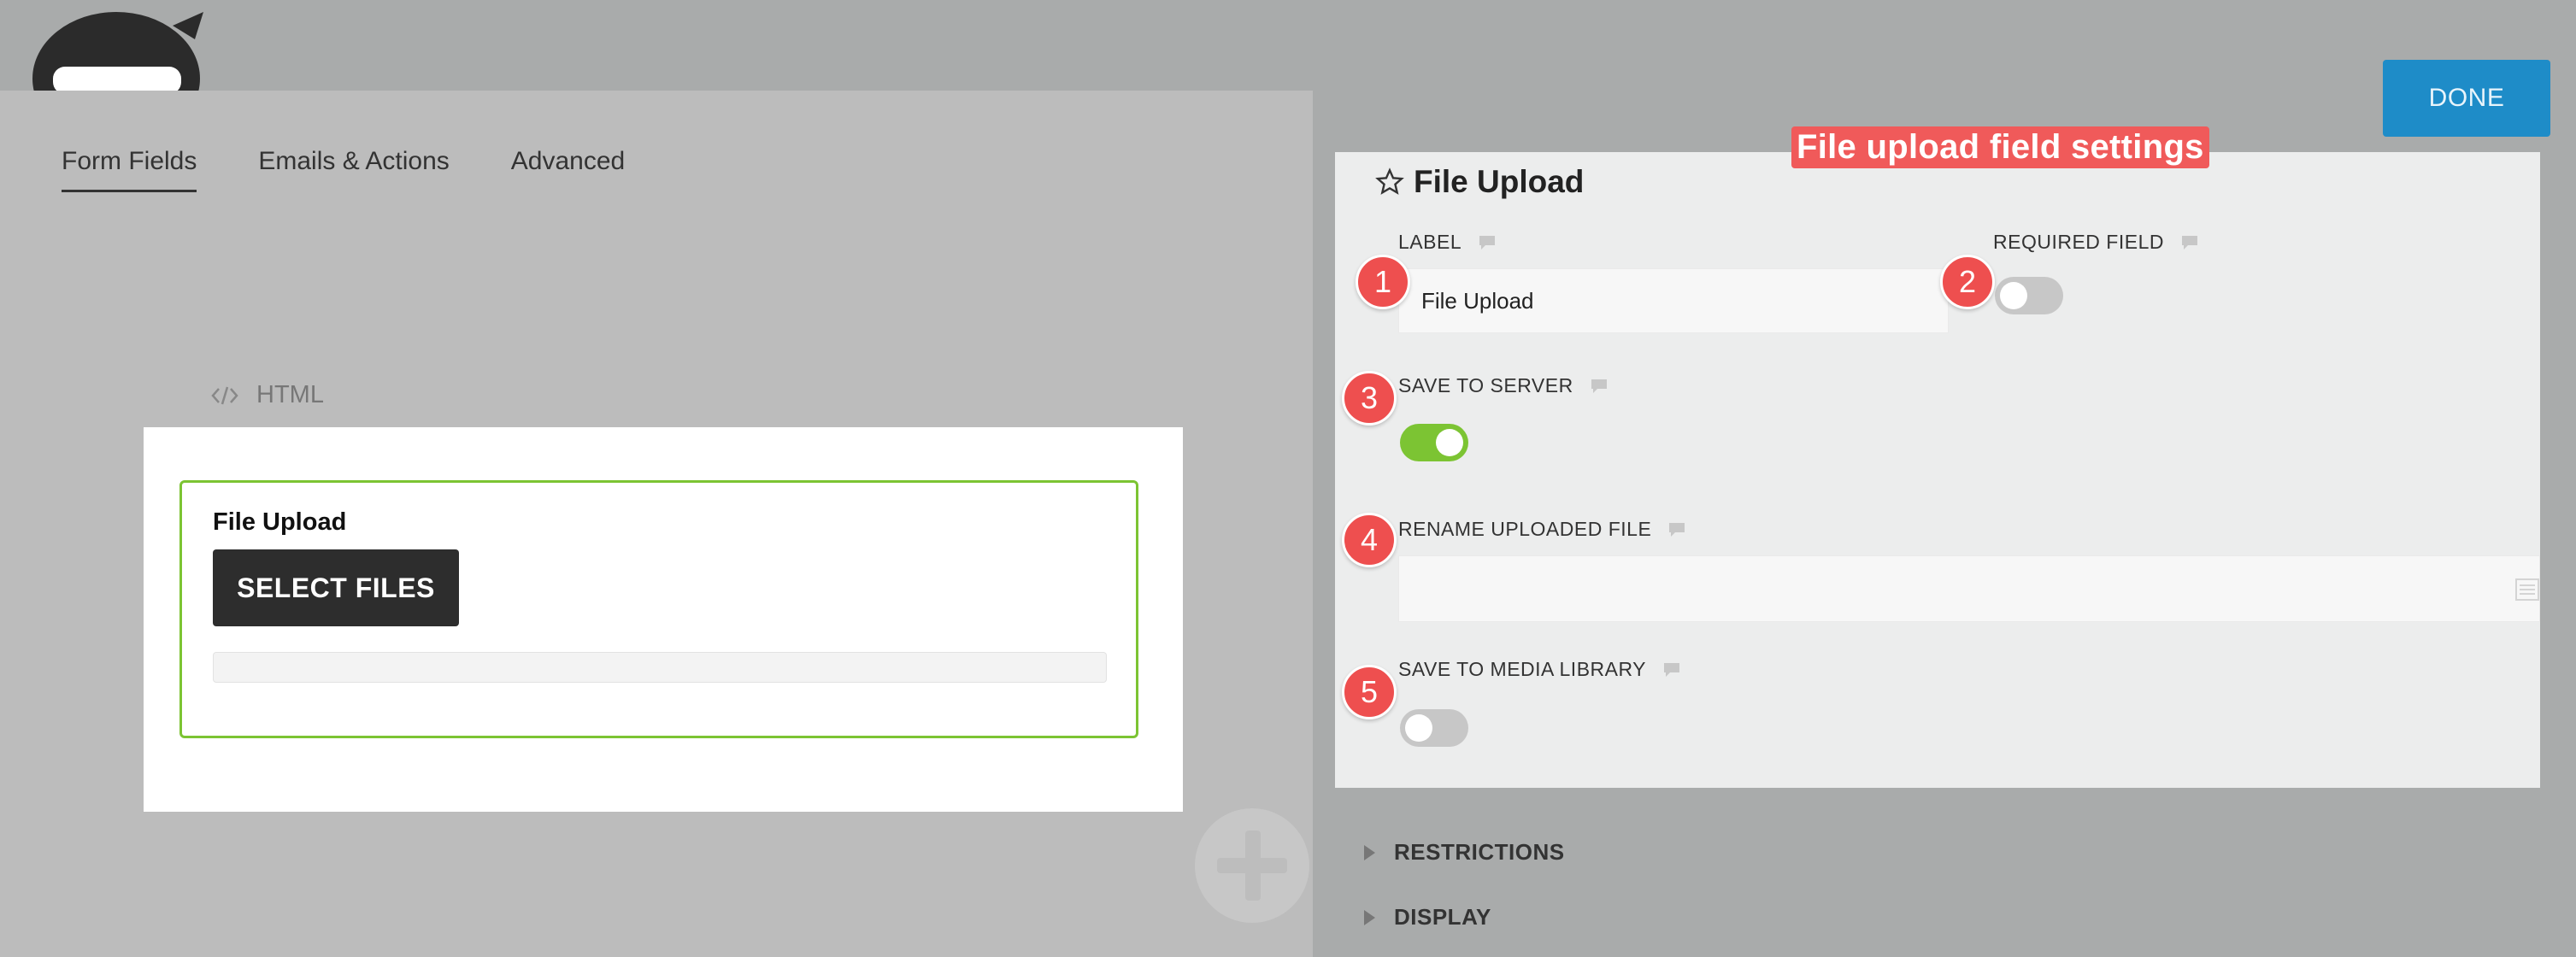  I want to click on required-heading: REQUIRED FIELD, so click(2095, 242).